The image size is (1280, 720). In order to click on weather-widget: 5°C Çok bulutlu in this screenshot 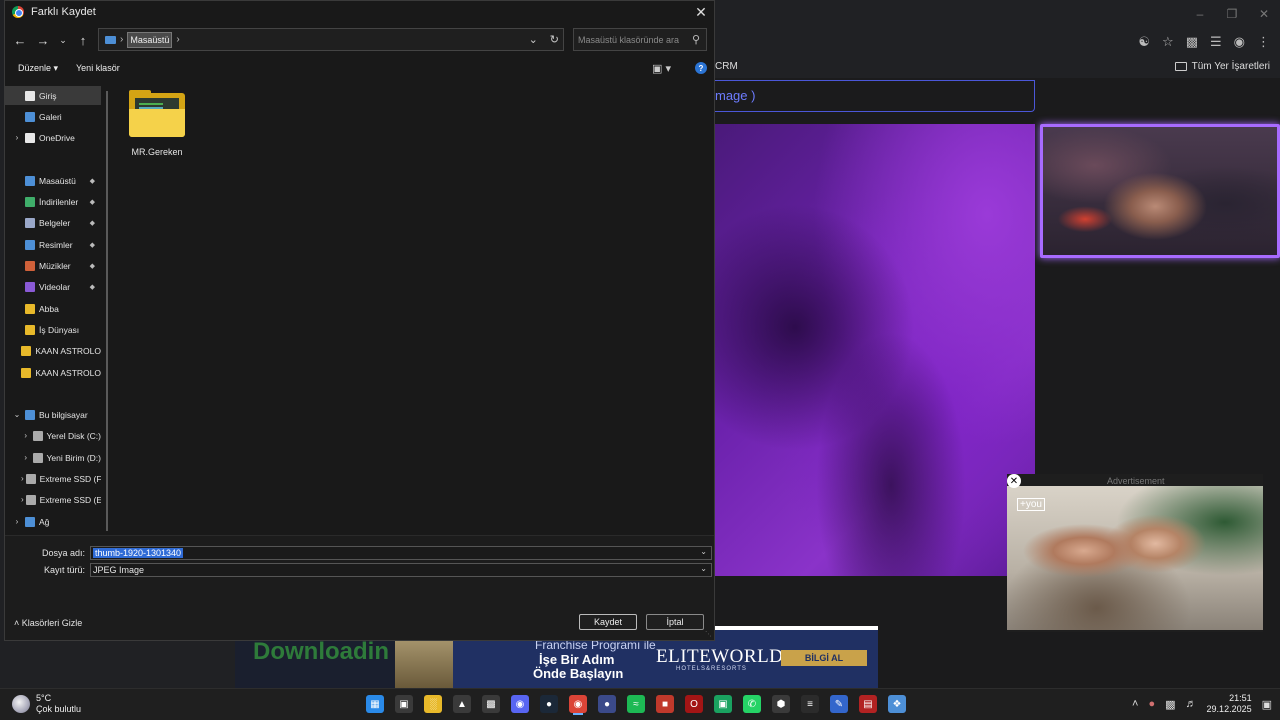, I will do `click(46, 704)`.